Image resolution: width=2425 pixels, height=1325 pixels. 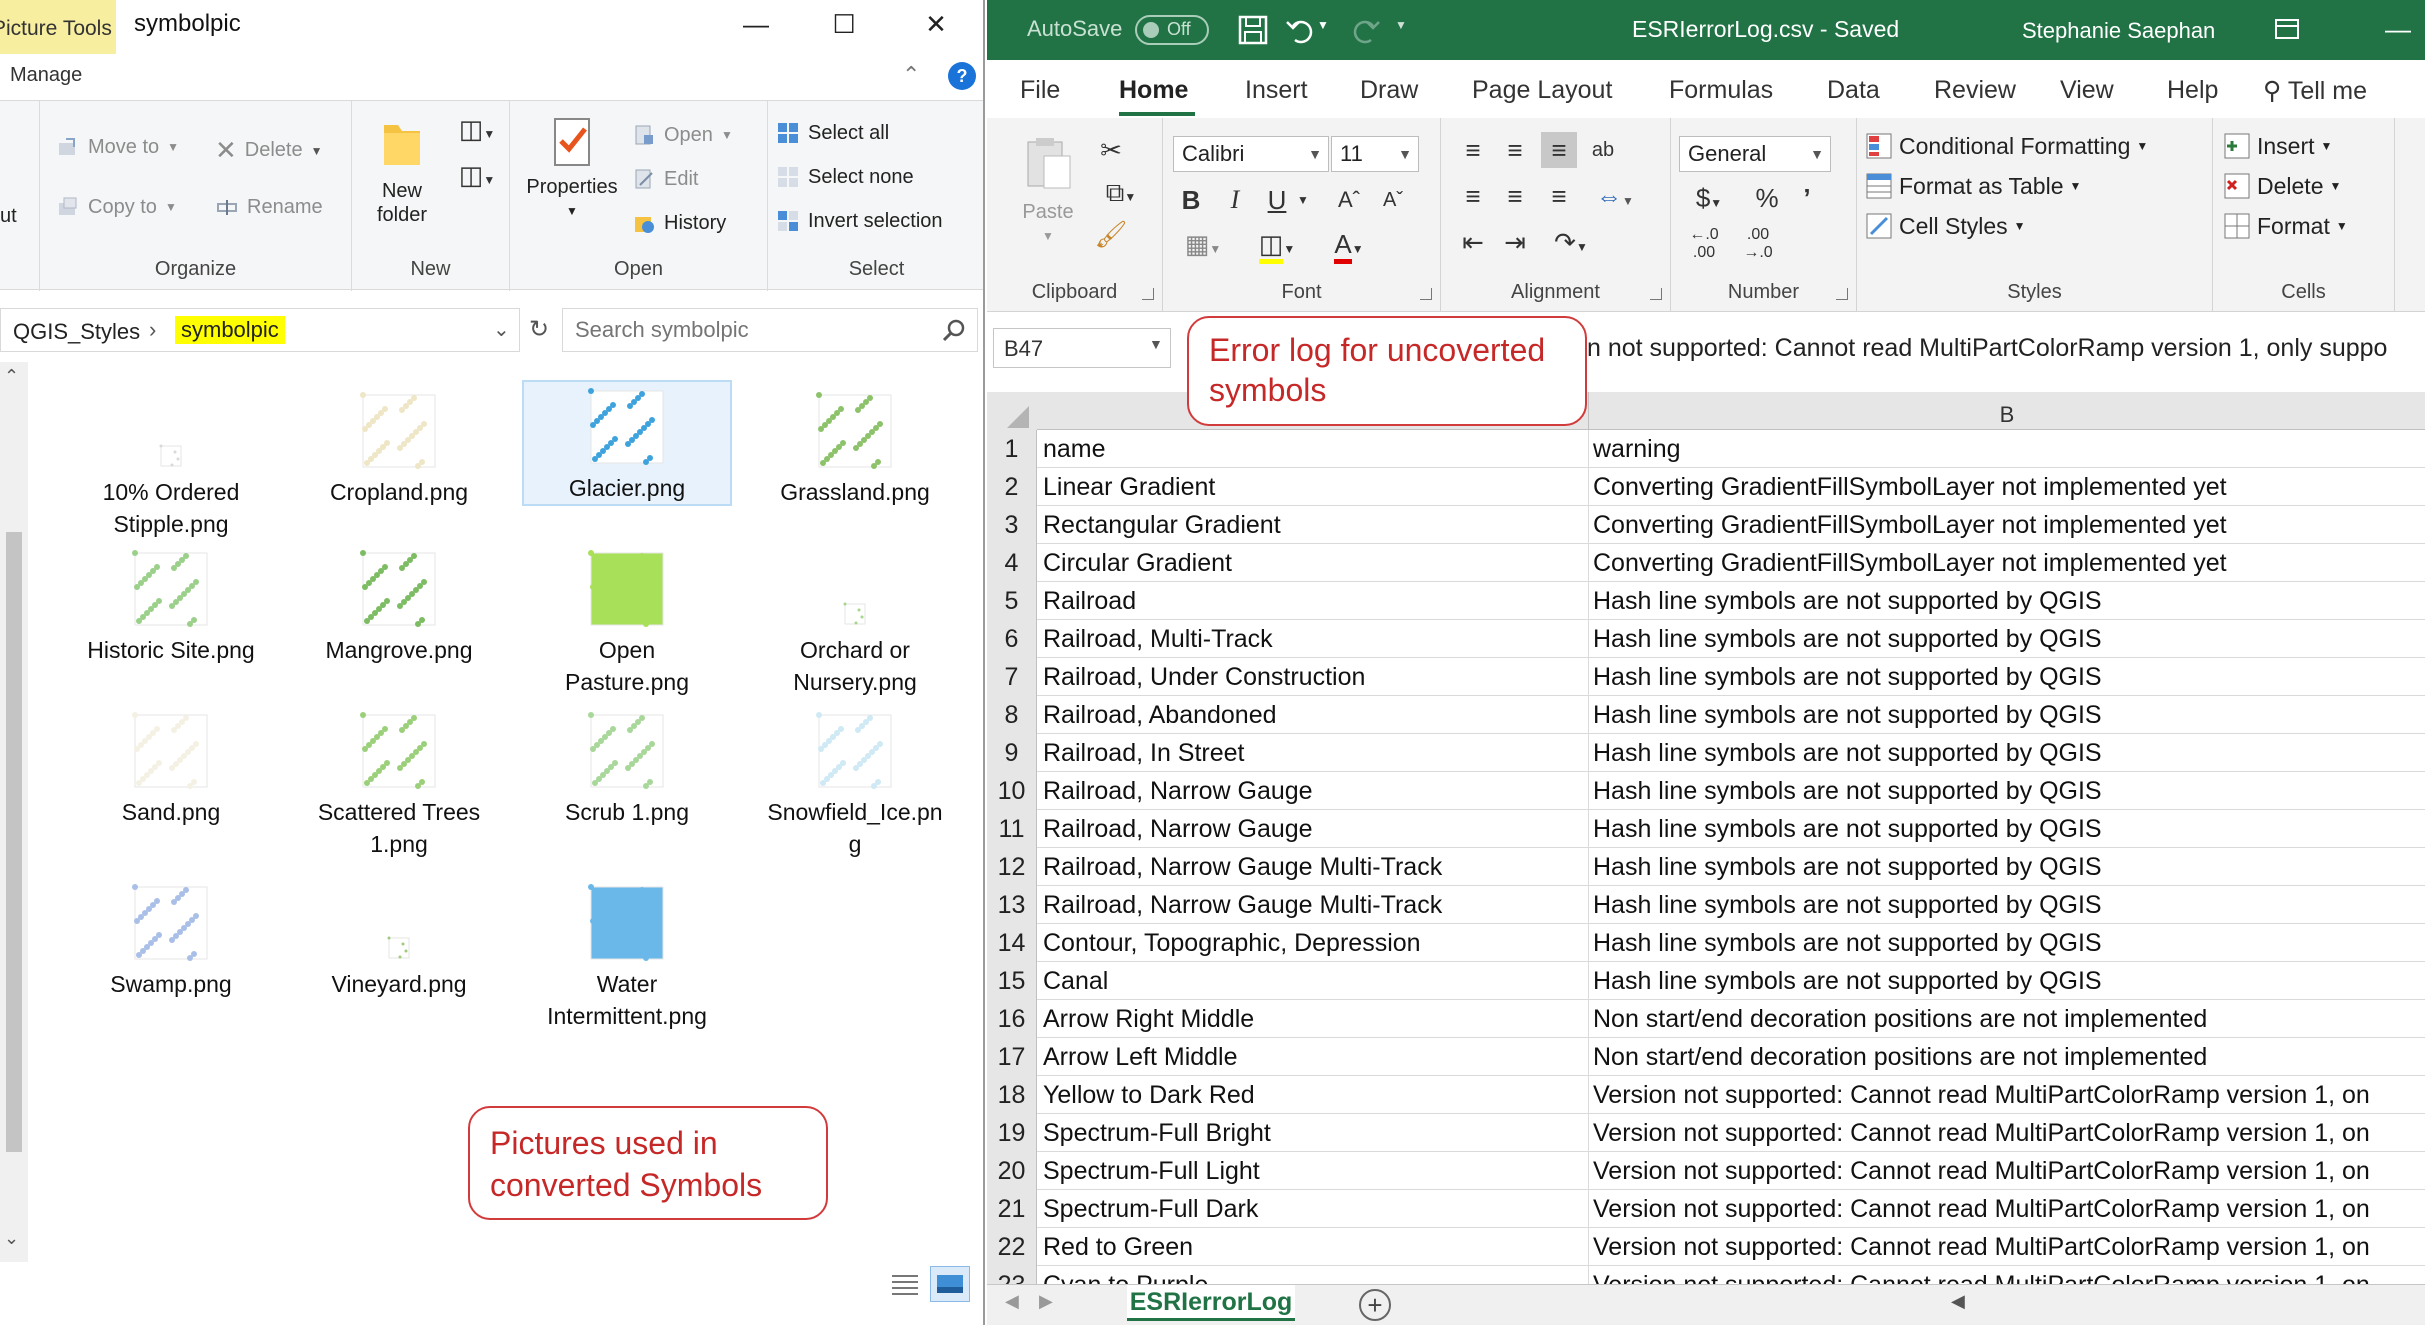 I want to click on maximize-icon: ☐, so click(x=844, y=24).